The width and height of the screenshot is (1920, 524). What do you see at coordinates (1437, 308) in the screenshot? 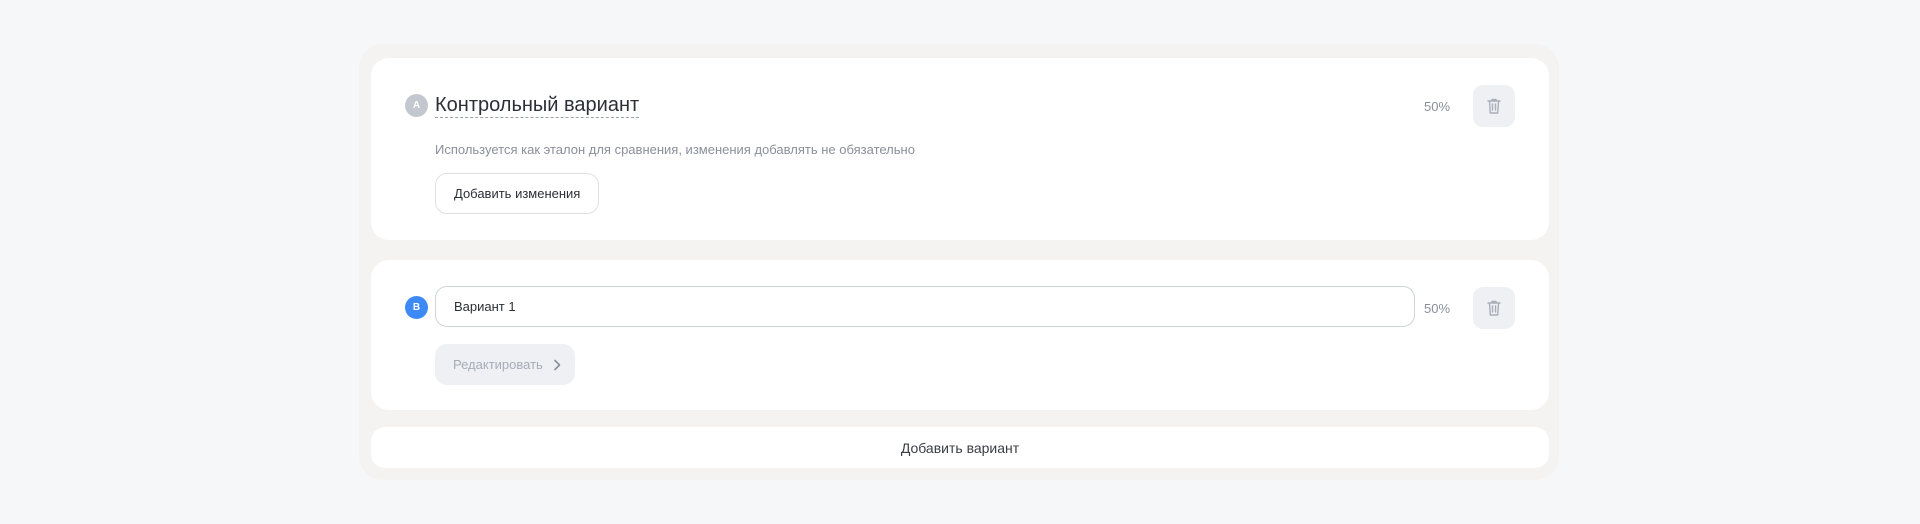
I see `variant-percent-b: 50%` at bounding box center [1437, 308].